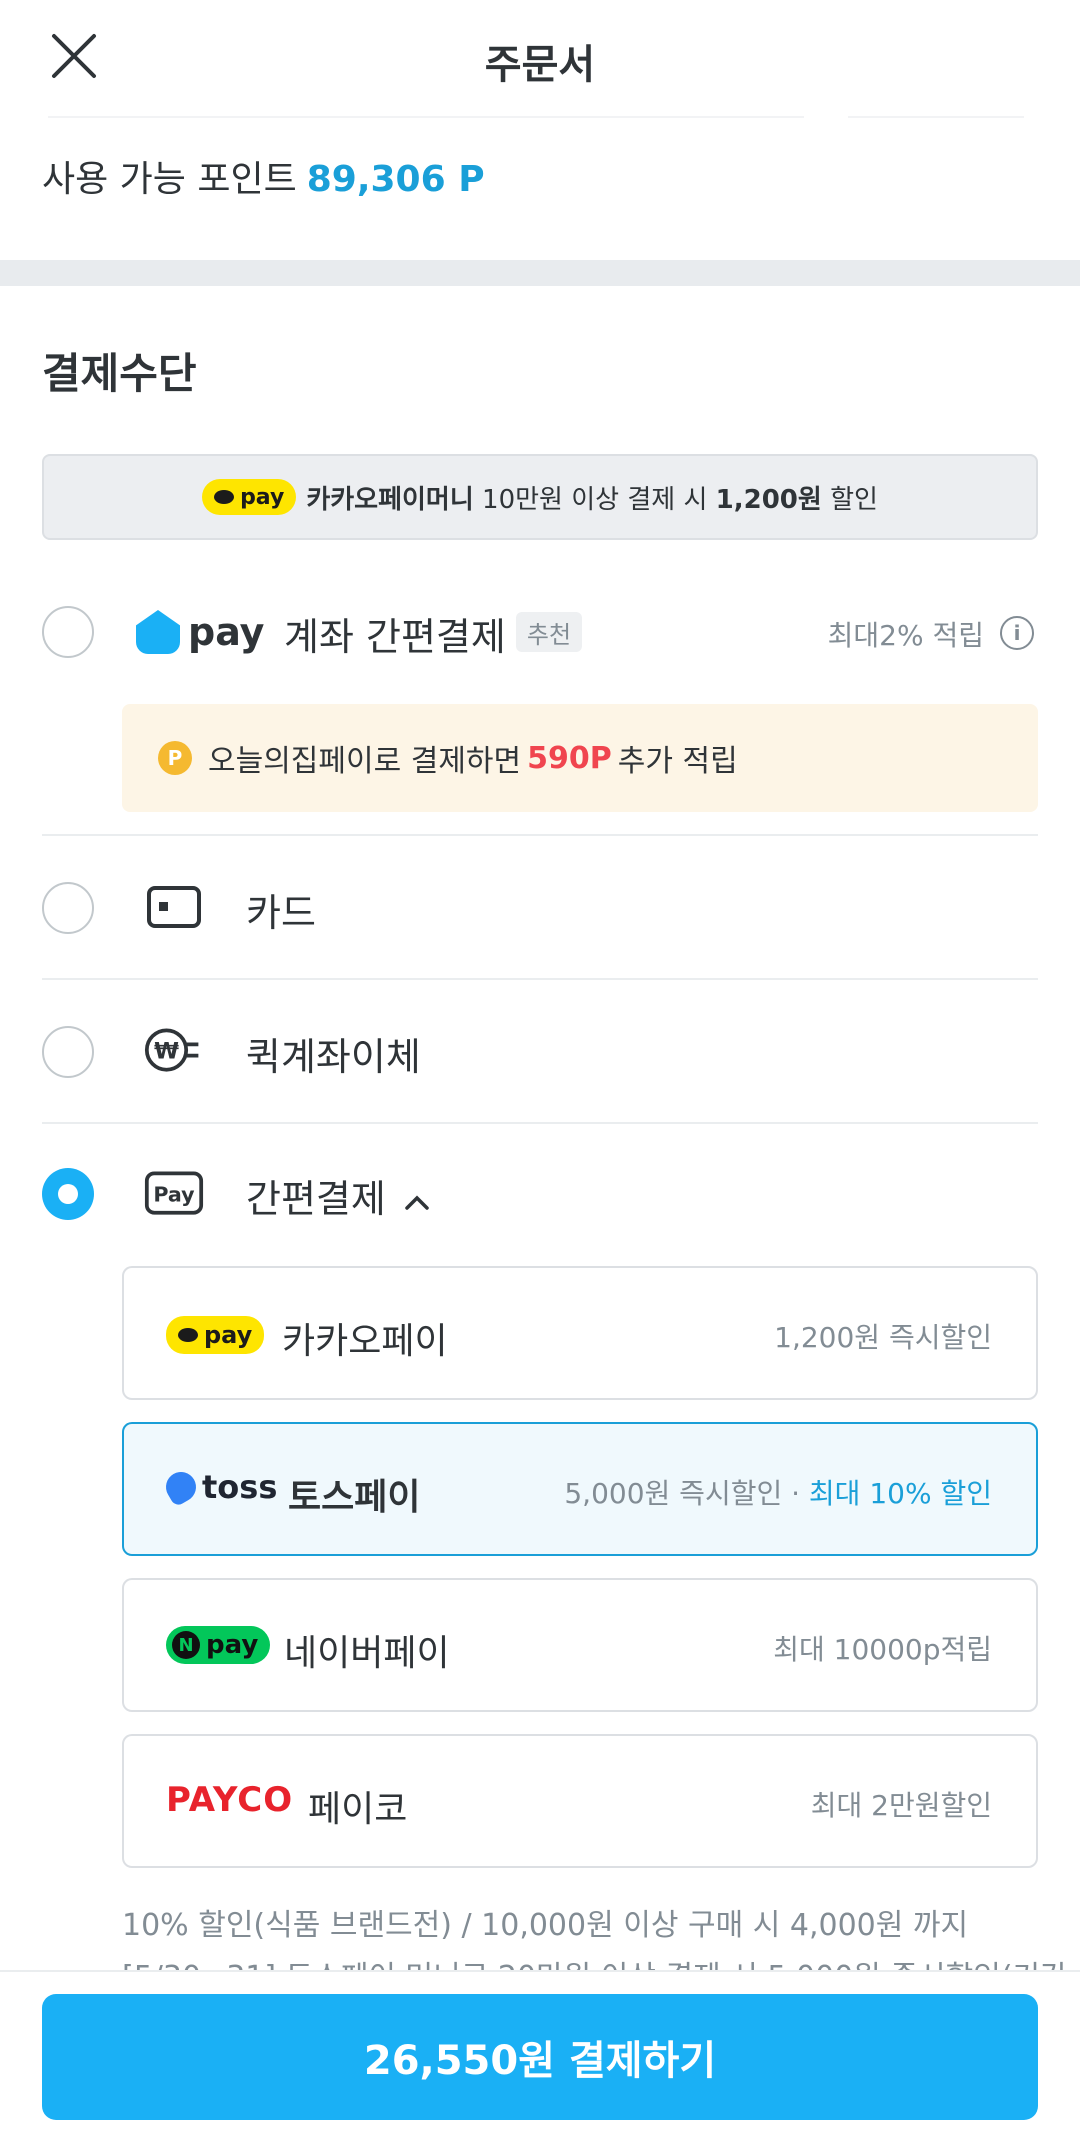  Describe the element at coordinates (174, 907) in the screenshot. I see `card-icon` at that location.